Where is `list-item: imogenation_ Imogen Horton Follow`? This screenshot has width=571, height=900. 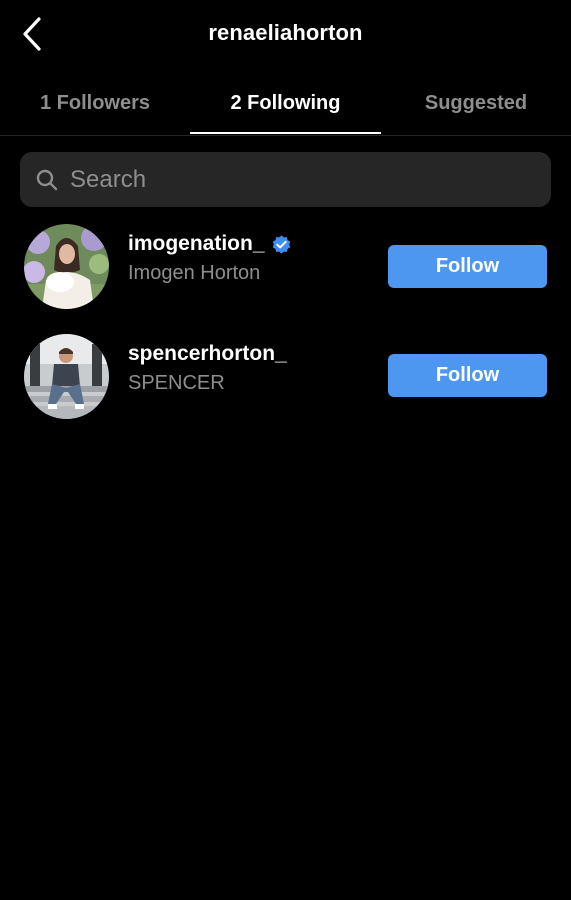 list-item: imogenation_ Imogen Horton Follow is located at coordinates (285, 268).